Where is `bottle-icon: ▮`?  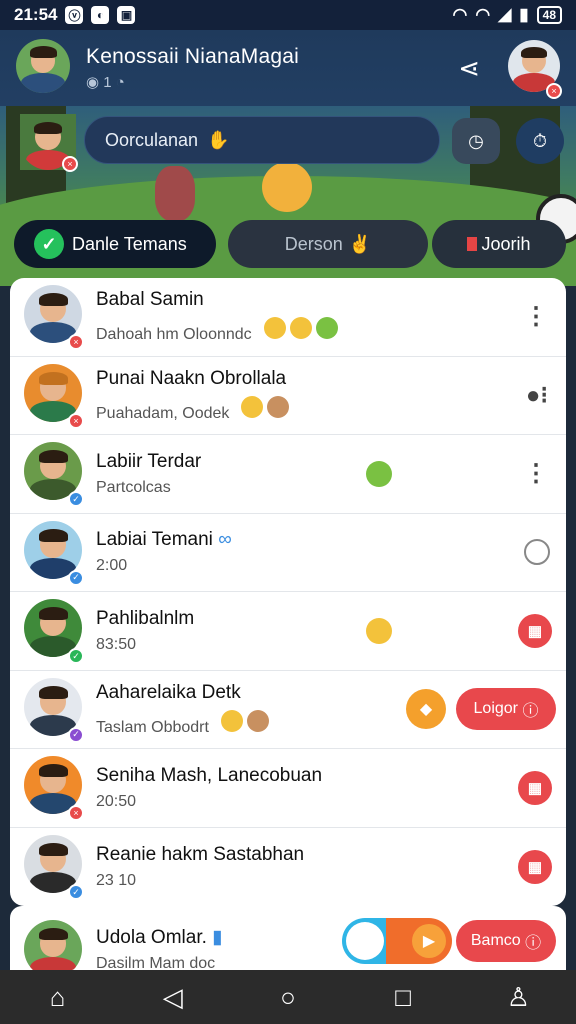 bottle-icon: ▮ is located at coordinates (217, 937).